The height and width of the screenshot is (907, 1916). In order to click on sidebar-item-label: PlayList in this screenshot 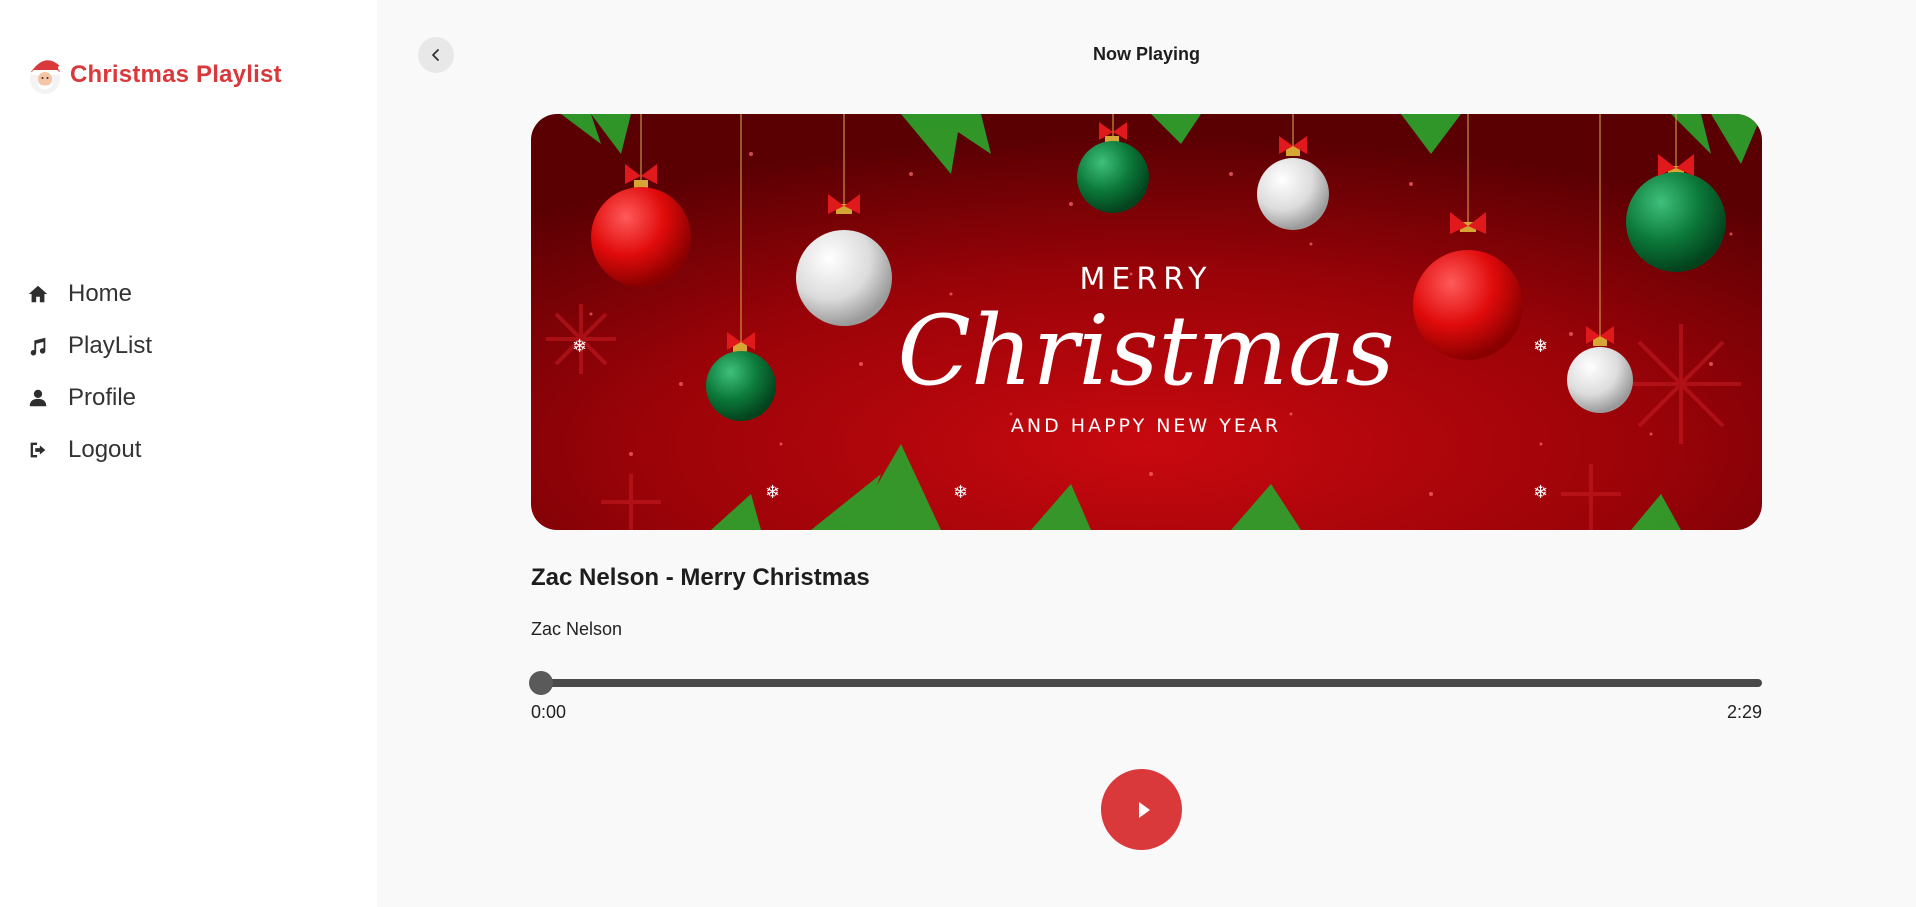, I will do `click(110, 345)`.